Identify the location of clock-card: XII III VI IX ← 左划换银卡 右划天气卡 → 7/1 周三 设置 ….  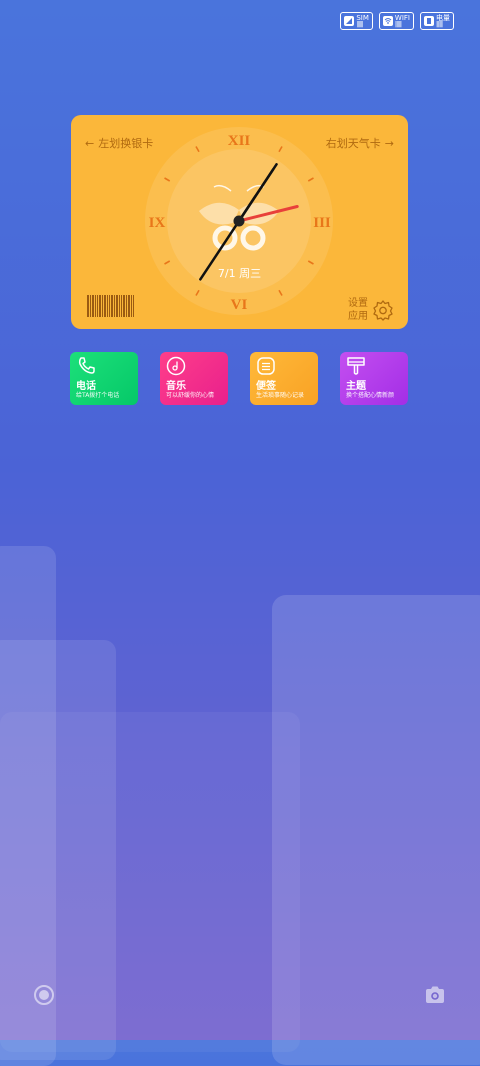
(239, 222).